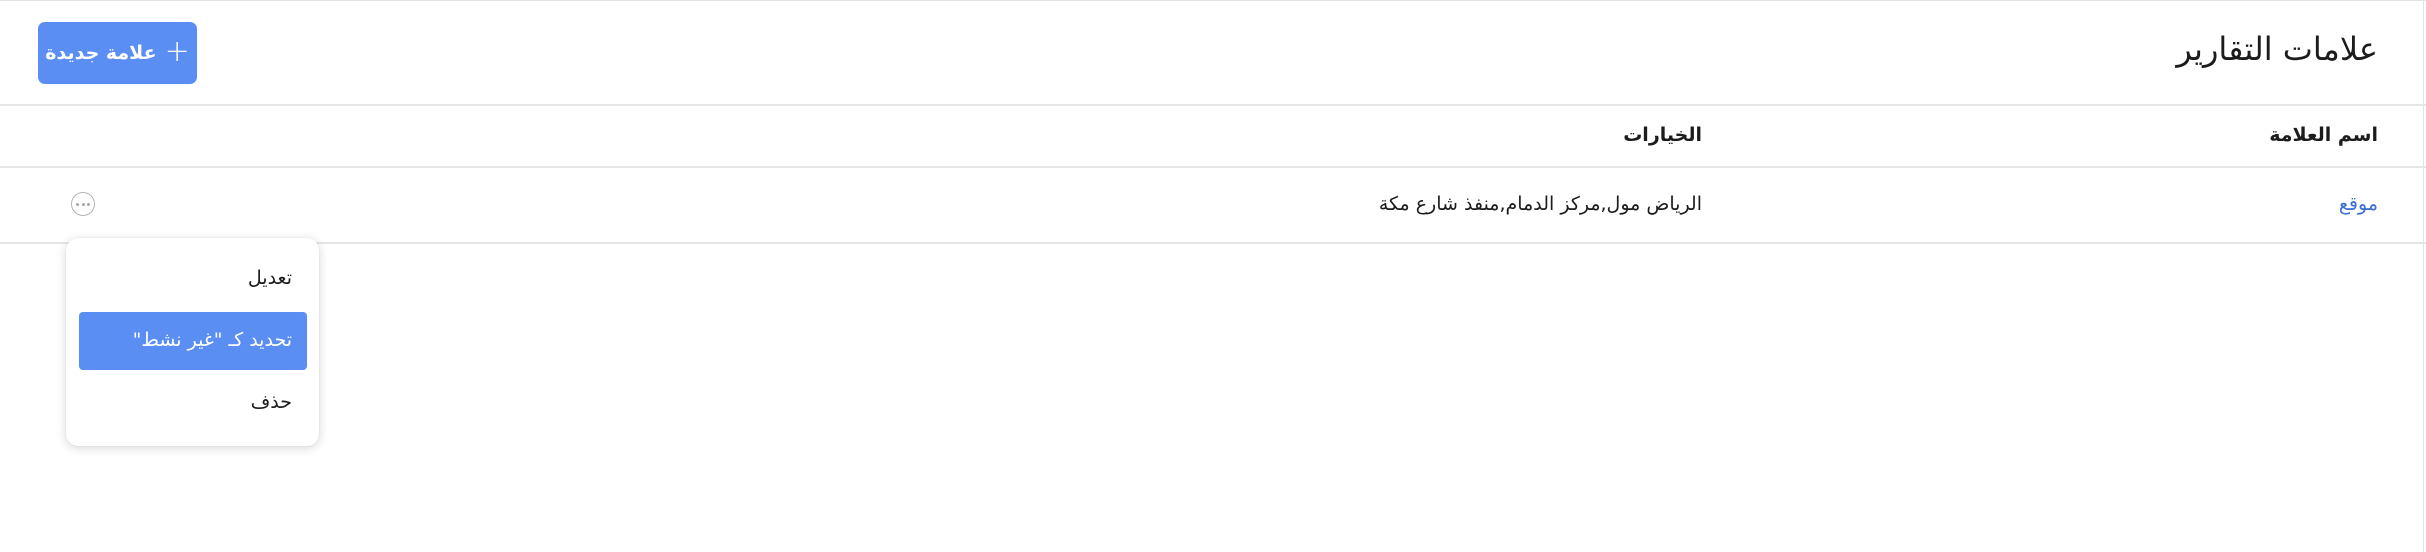 This screenshot has height=552, width=2426. Describe the element at coordinates (2358, 204) in the screenshot. I see `tag-name-link: موقع` at that location.